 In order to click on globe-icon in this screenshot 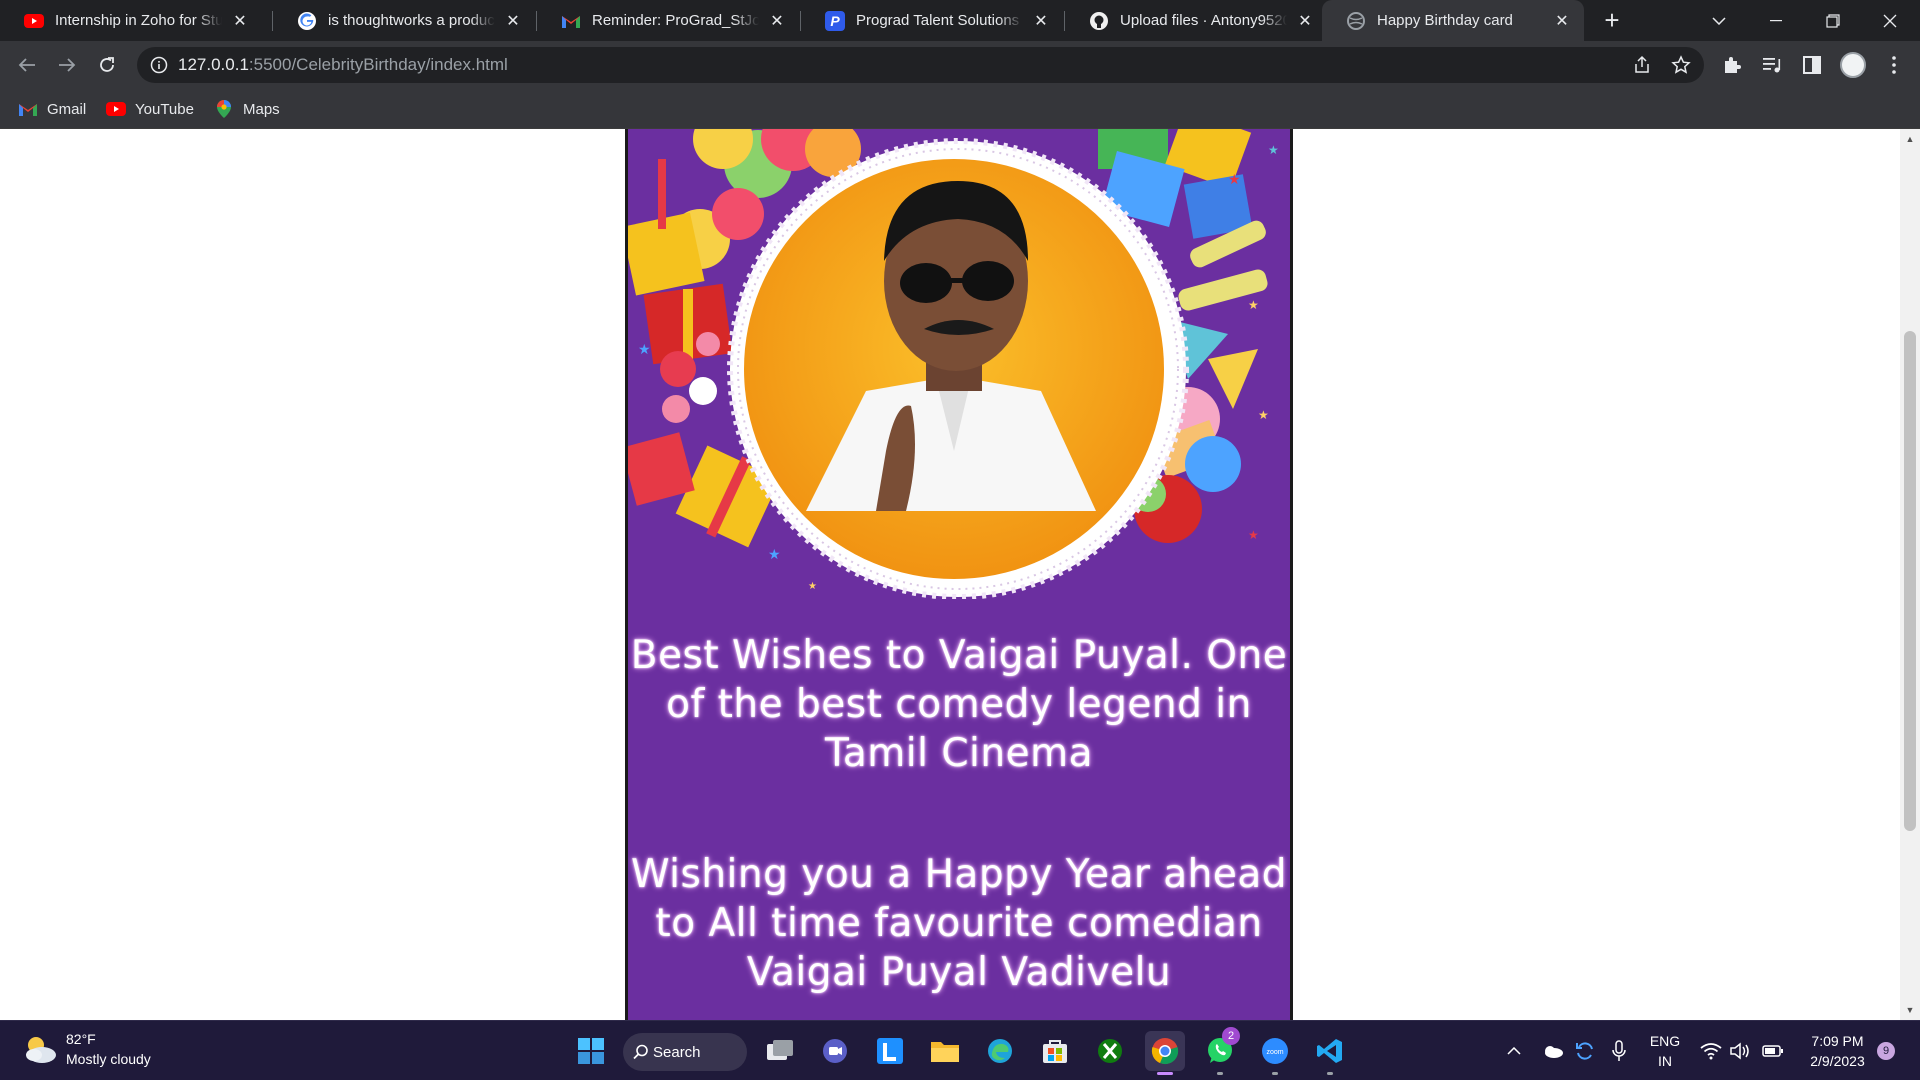, I will do `click(1356, 21)`.